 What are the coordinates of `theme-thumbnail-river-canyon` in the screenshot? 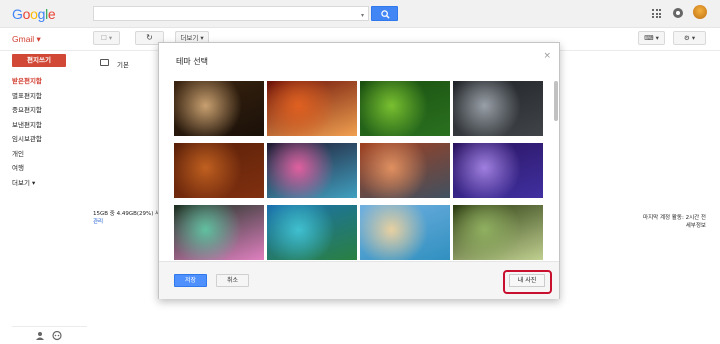 It's located at (405, 170).